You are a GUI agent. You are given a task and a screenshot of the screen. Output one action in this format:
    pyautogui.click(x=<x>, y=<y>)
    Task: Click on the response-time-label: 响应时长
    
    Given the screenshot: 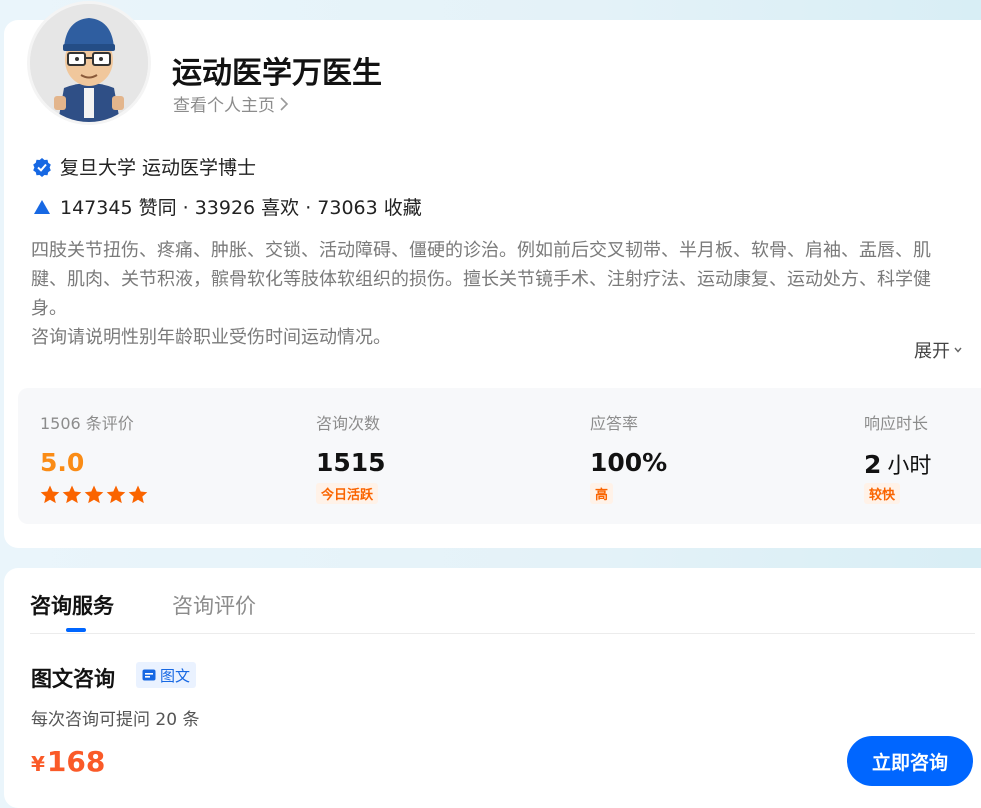 What is the action you would take?
    pyautogui.click(x=896, y=423)
    